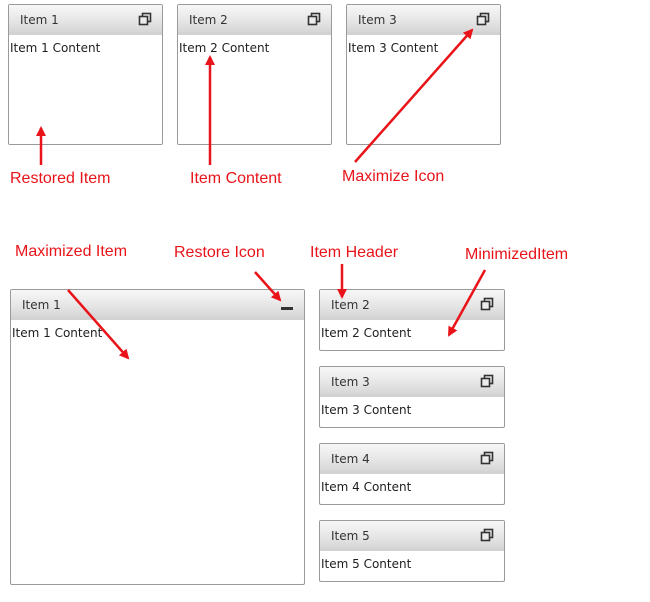  I want to click on tile-minimized-item-3: Item 3 Item 3 Content, so click(412, 397).